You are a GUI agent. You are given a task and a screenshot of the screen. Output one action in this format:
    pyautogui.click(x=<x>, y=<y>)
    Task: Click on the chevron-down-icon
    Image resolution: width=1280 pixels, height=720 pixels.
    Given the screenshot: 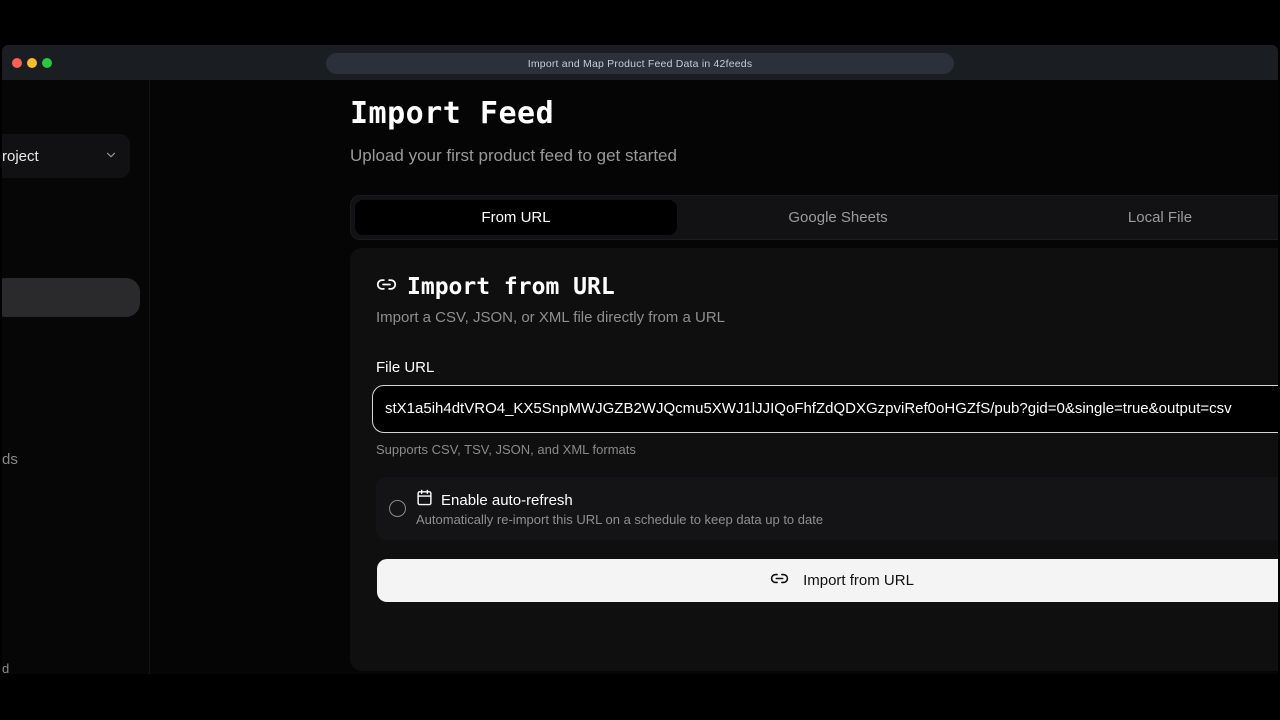 What is the action you would take?
    pyautogui.click(x=111, y=157)
    